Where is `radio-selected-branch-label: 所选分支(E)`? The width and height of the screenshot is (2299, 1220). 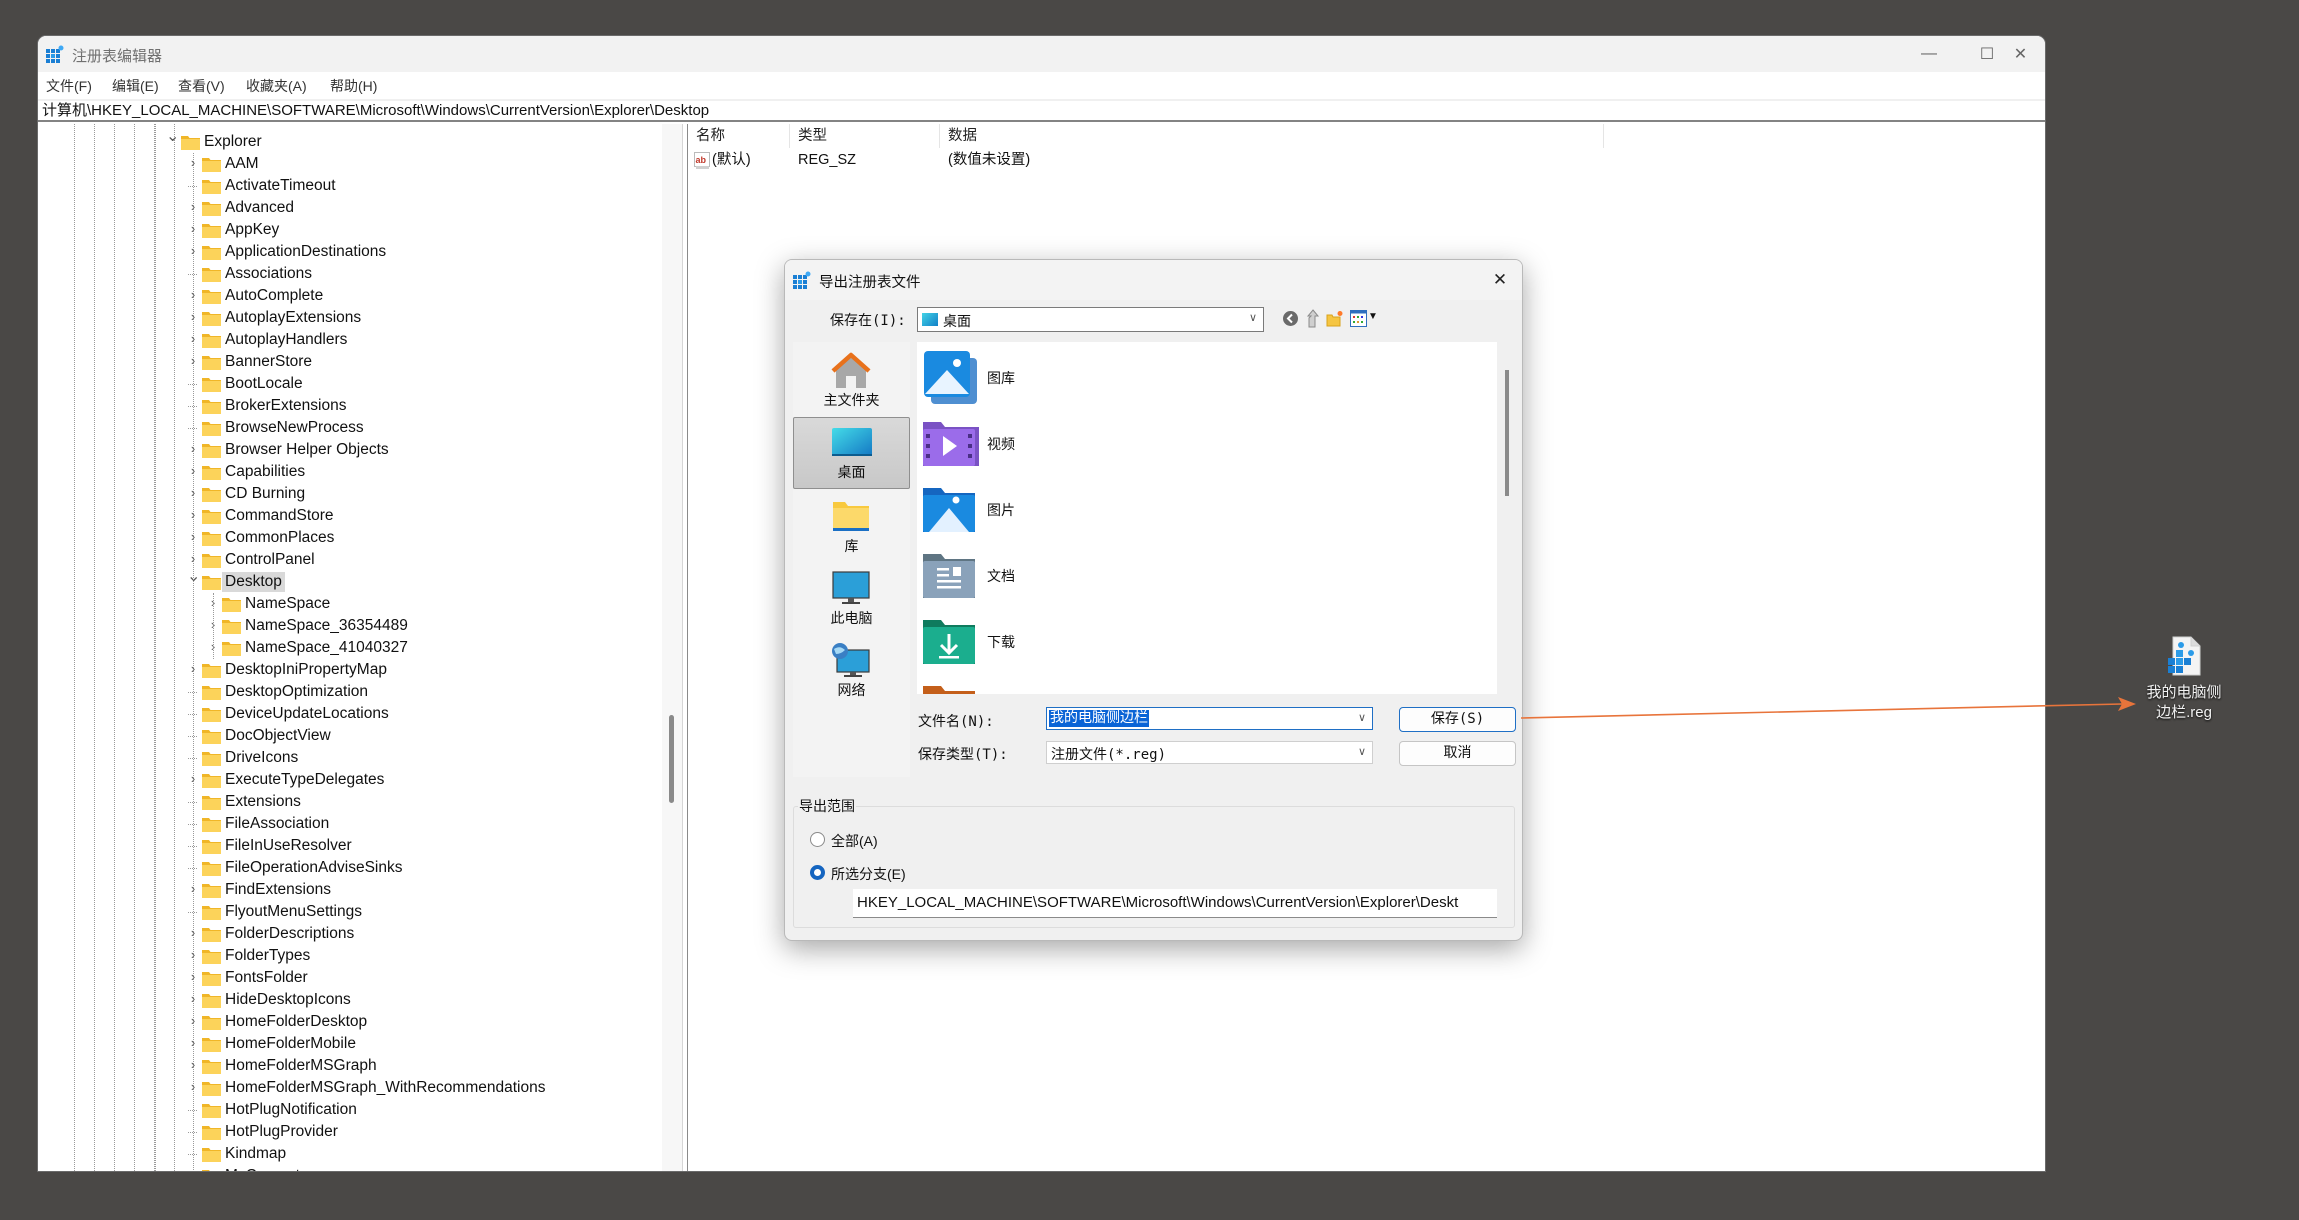
radio-selected-branch-label: 所选分支(E) is located at coordinates (868, 874).